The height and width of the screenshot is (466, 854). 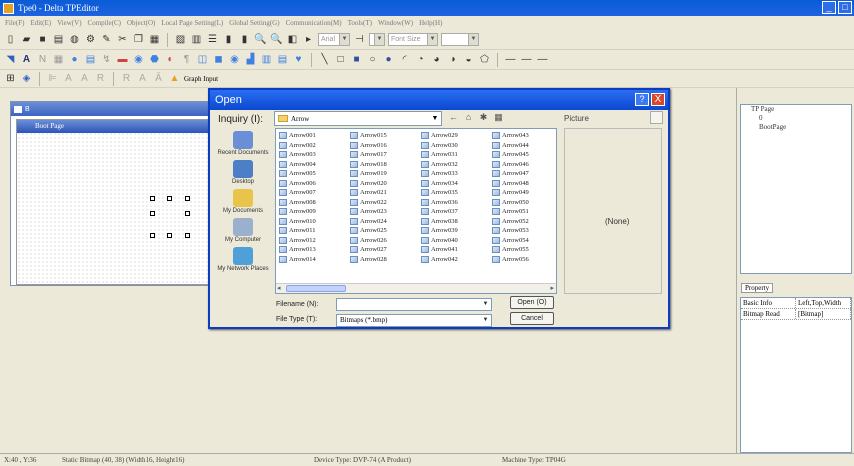 What do you see at coordinates (152, 213) in the screenshot?
I see `handle-ml` at bounding box center [152, 213].